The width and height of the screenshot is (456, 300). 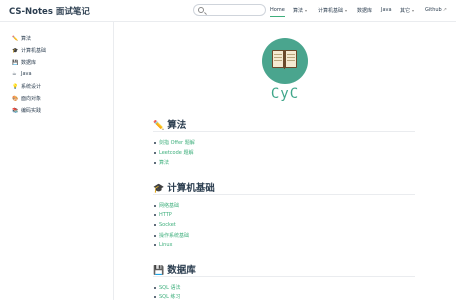 I want to click on section-title: 计算机基础, so click(x=191, y=188).